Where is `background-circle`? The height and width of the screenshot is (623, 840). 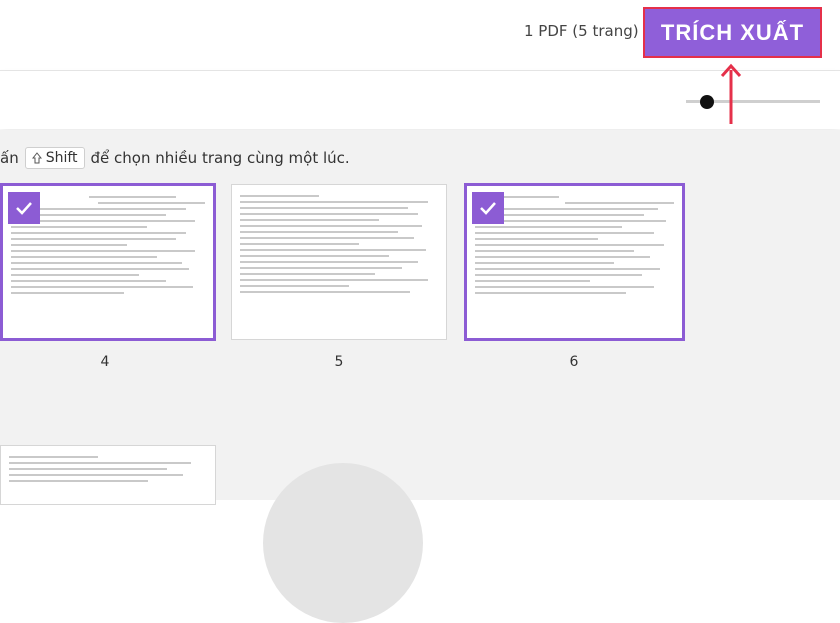
background-circle is located at coordinates (343, 543).